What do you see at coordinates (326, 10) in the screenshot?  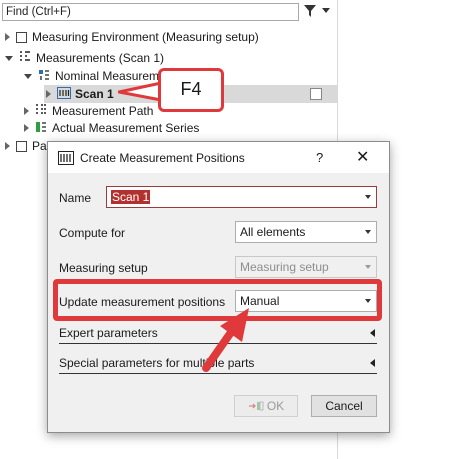 I see `filter-dropdown-icon` at bounding box center [326, 10].